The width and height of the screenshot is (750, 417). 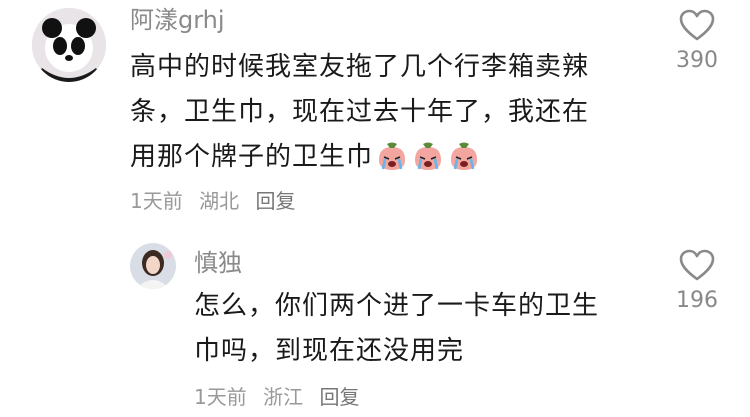 What do you see at coordinates (329, 351) in the screenshot?
I see `comment-line: 巾吗，到现在还没用完` at bounding box center [329, 351].